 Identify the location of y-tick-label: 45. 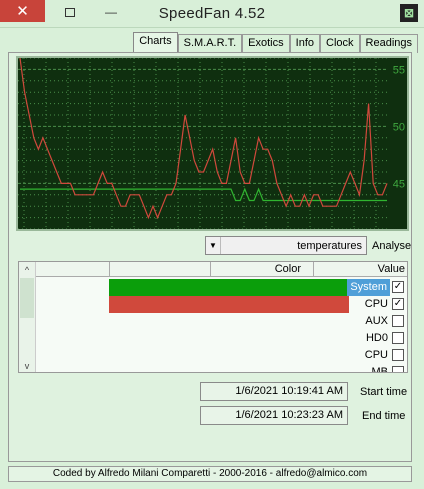
(399, 184).